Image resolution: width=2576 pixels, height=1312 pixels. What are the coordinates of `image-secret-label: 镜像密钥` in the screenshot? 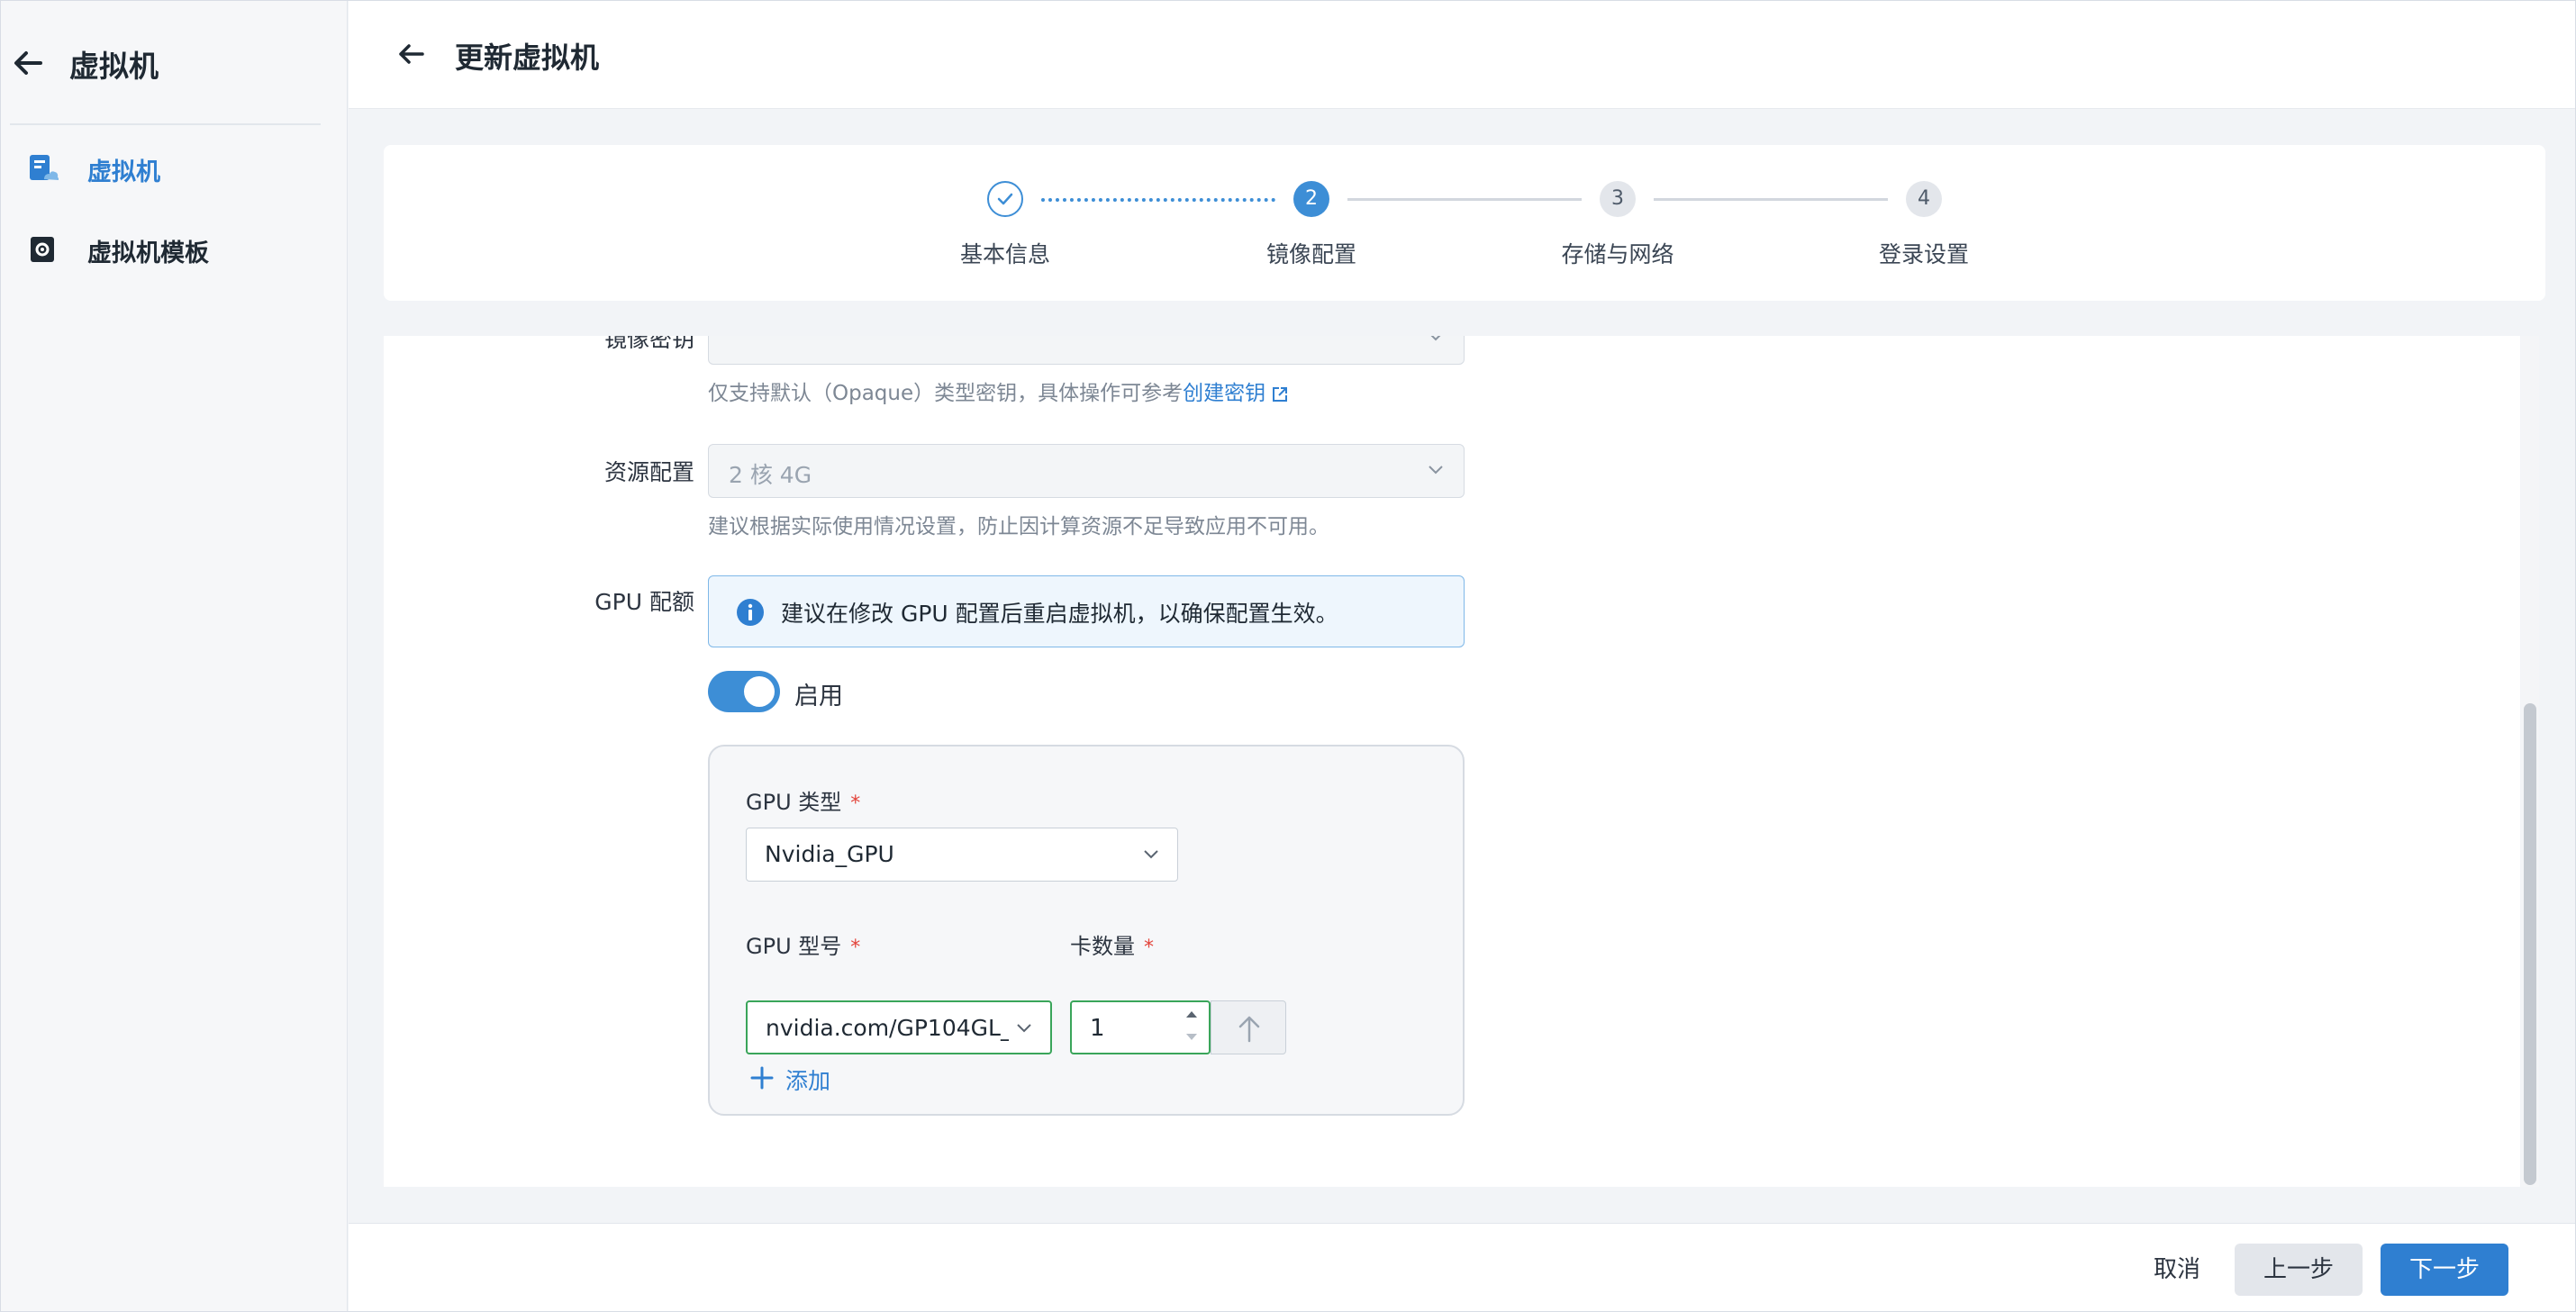 It's located at (648, 344).